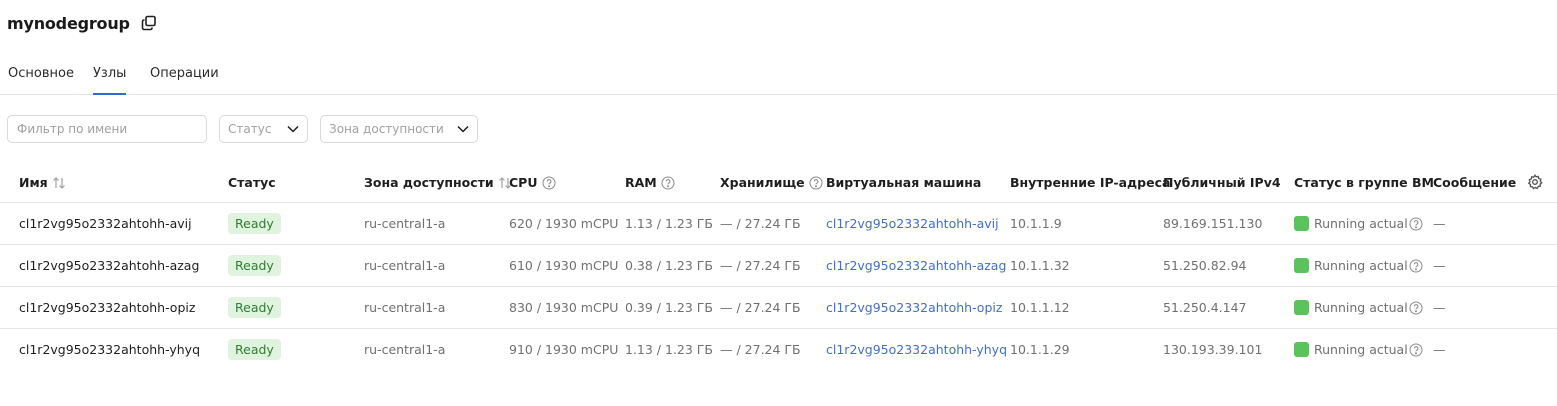 Image resolution: width=1557 pixels, height=406 pixels. I want to click on node-name: cl1r2vg95o2332ahtohh-opiz, so click(107, 307).